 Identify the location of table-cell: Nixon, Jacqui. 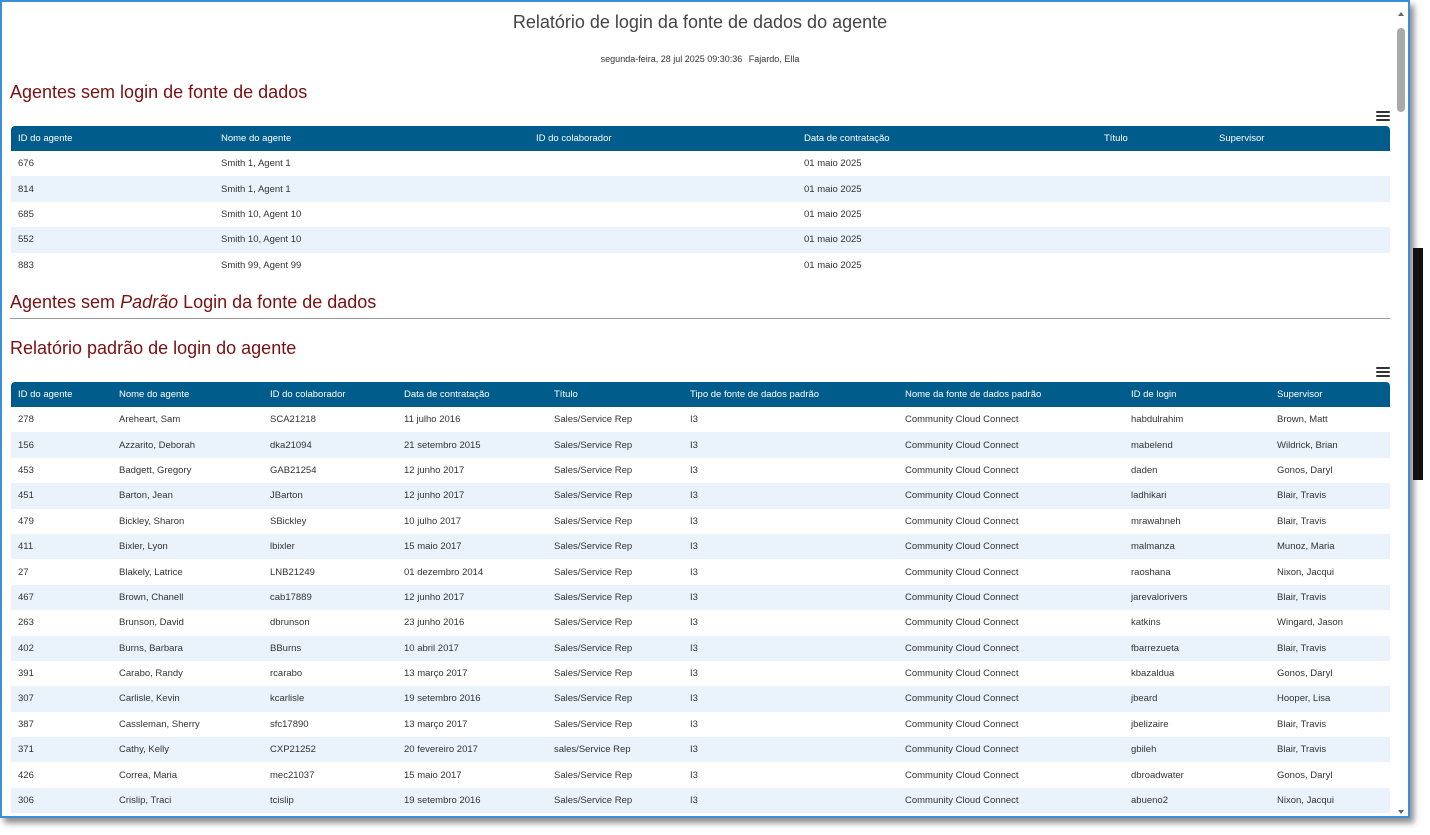
(1306, 572).